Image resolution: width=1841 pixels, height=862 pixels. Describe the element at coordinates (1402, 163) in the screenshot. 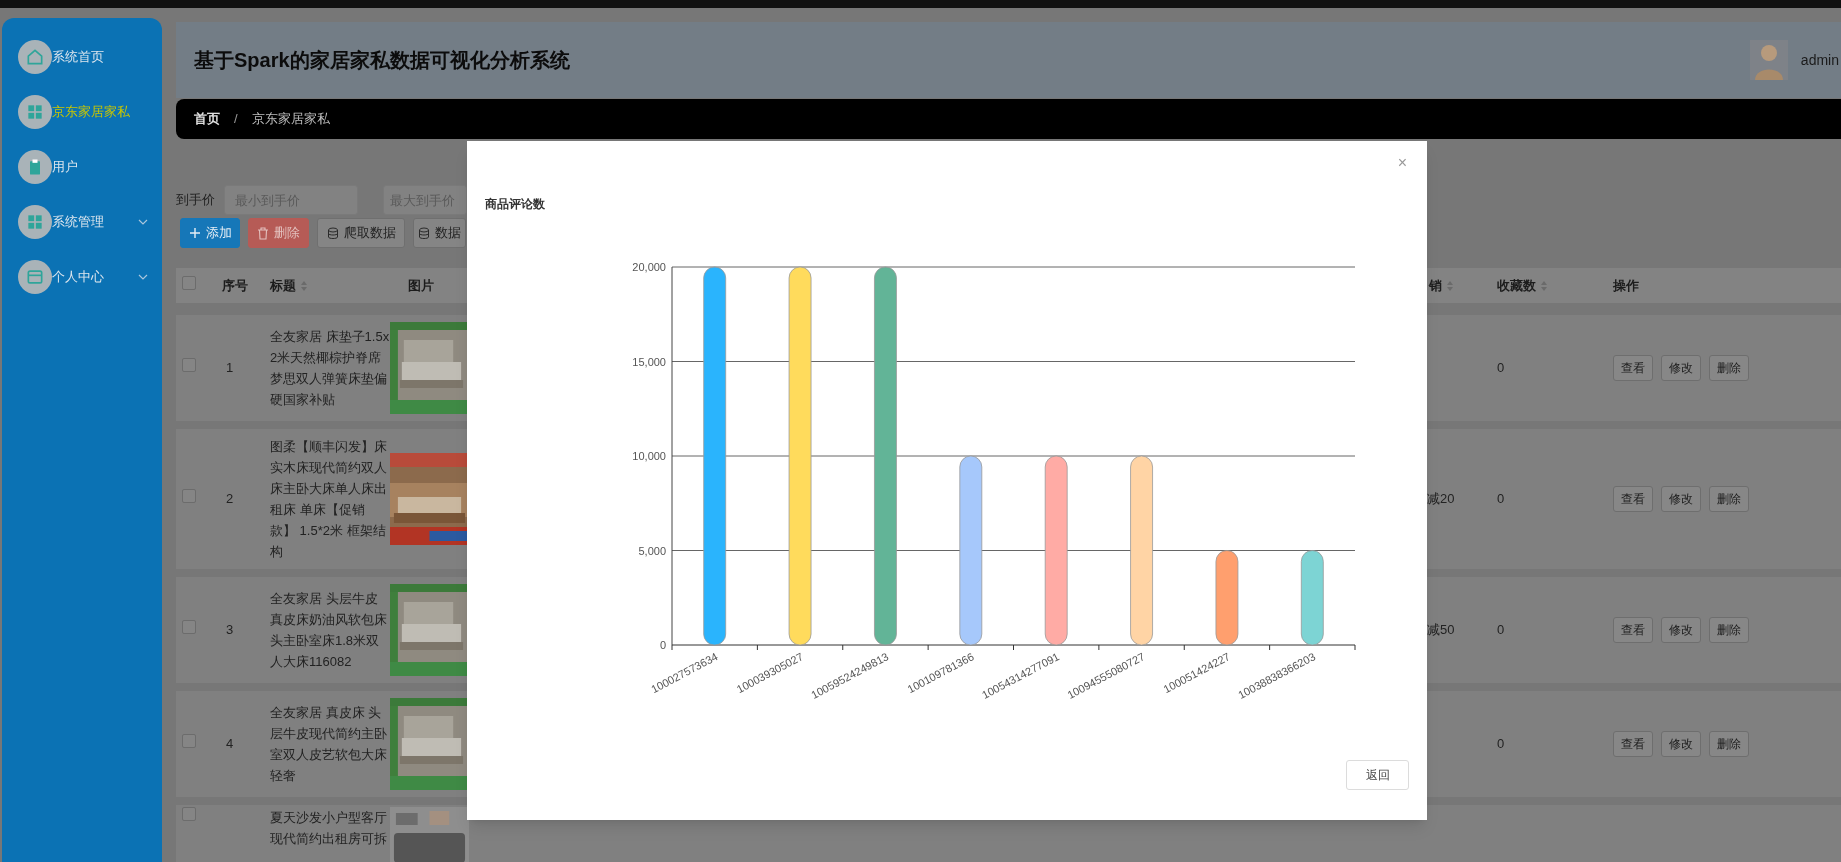

I see `close-button: ×` at that location.